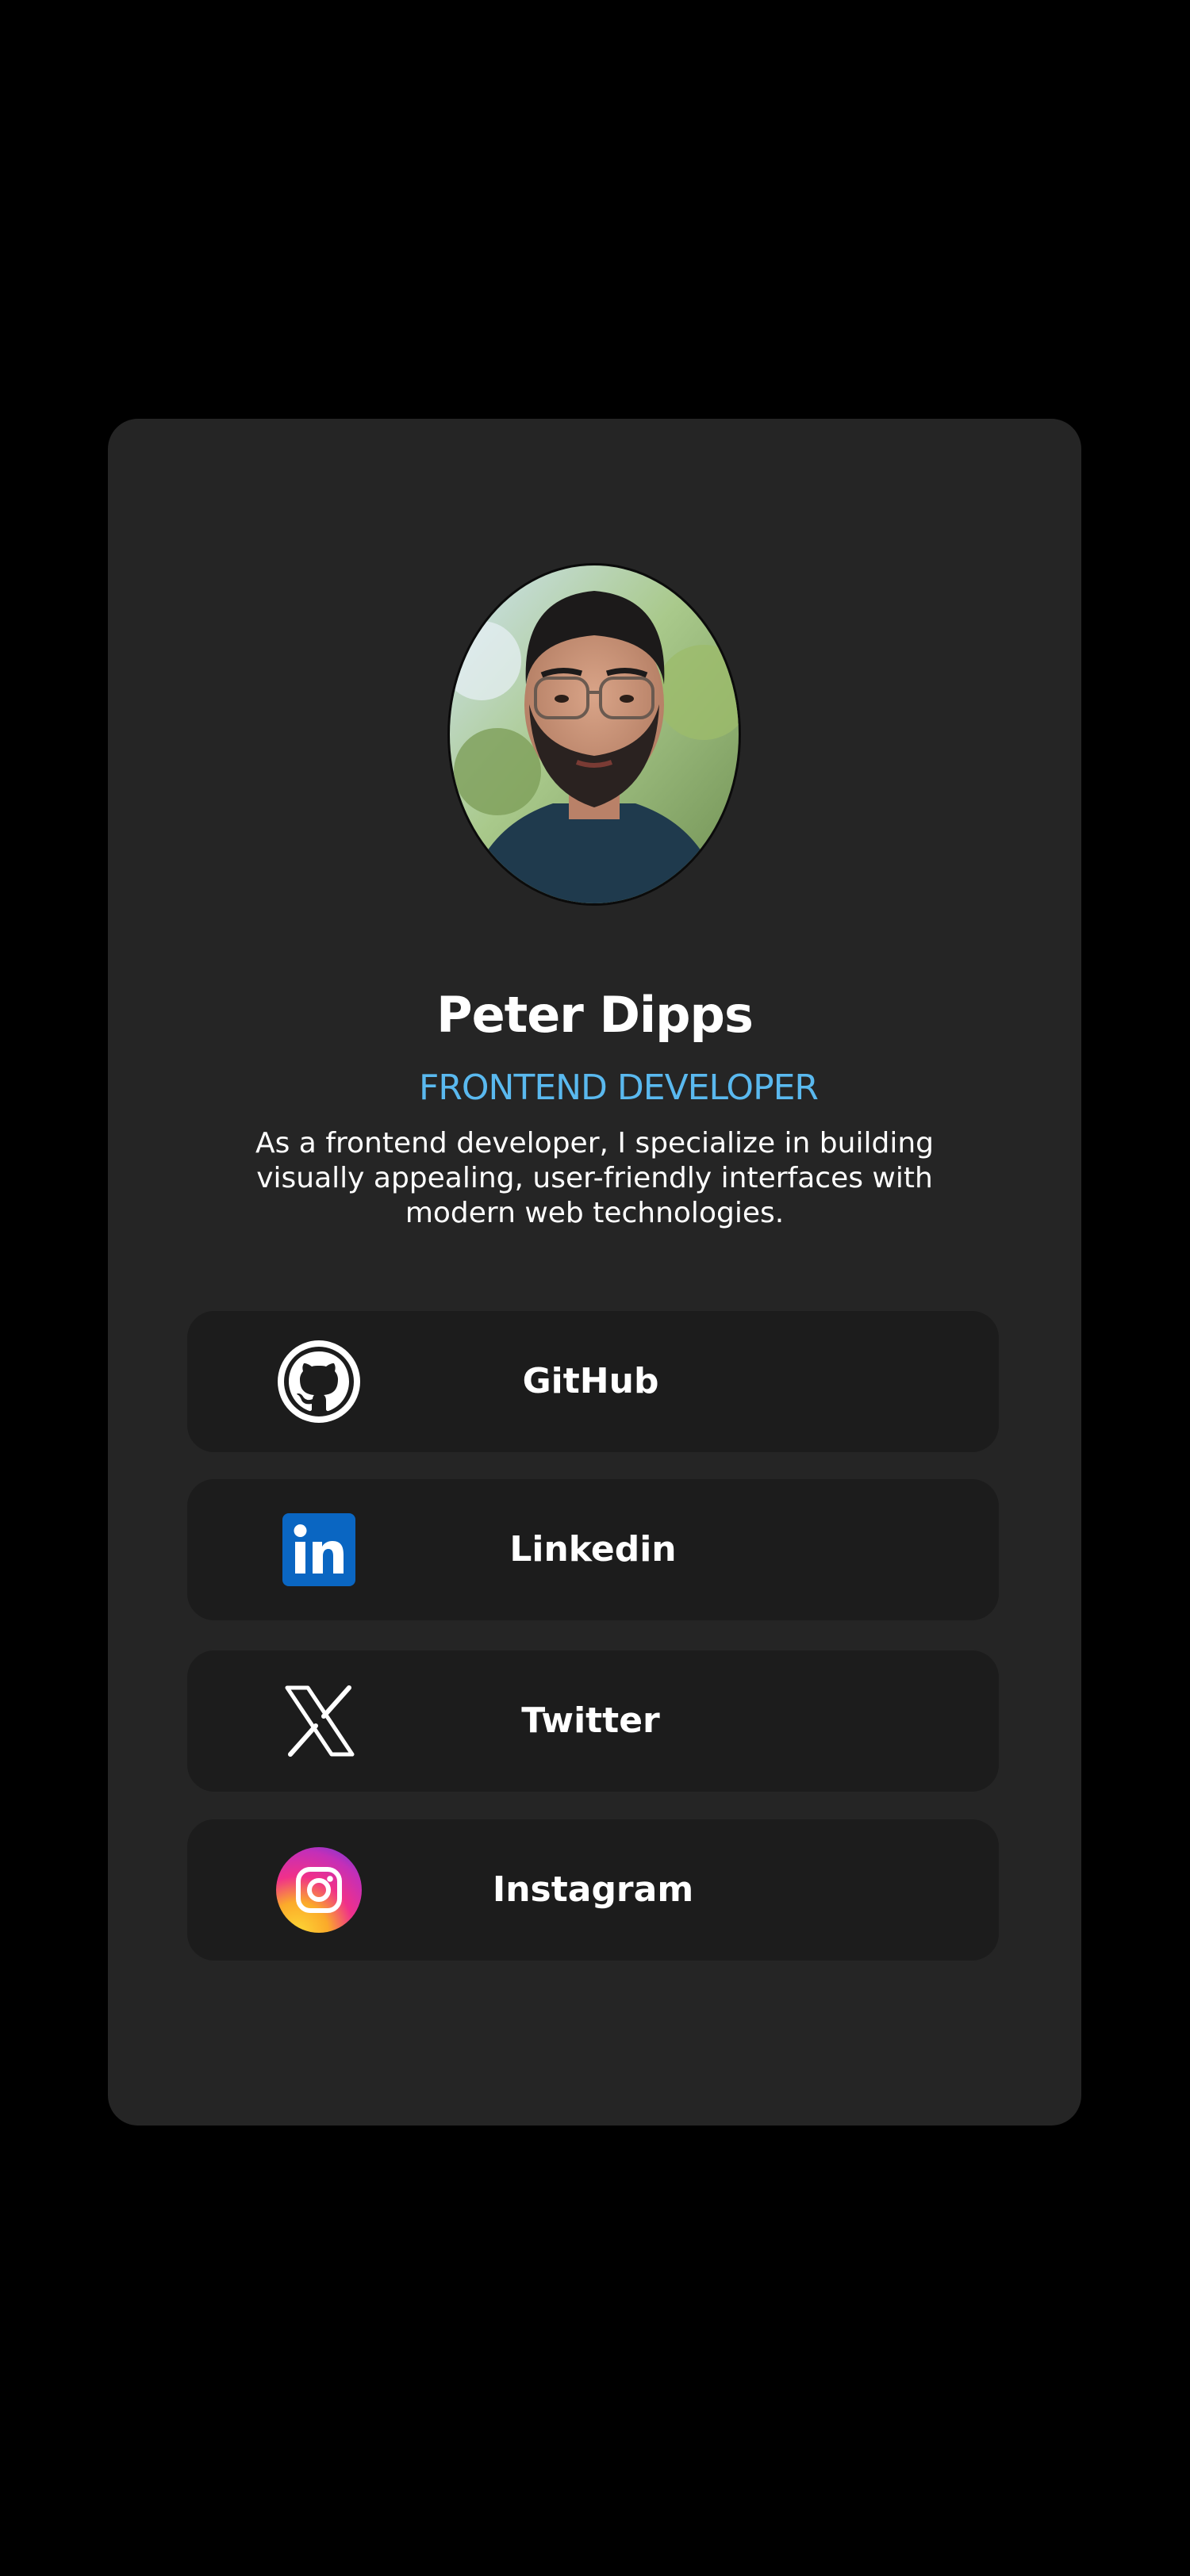  Describe the element at coordinates (595, 1015) in the screenshot. I see `profile-name: Peter Dipps` at that location.